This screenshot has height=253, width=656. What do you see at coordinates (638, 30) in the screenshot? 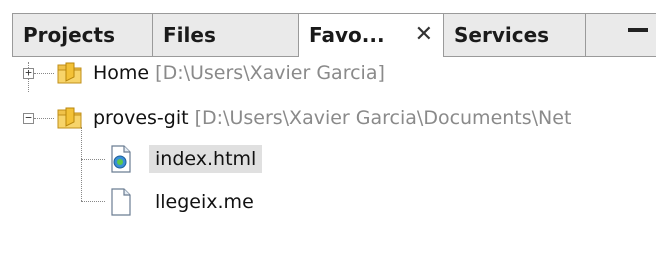
I see `minimize-icon` at bounding box center [638, 30].